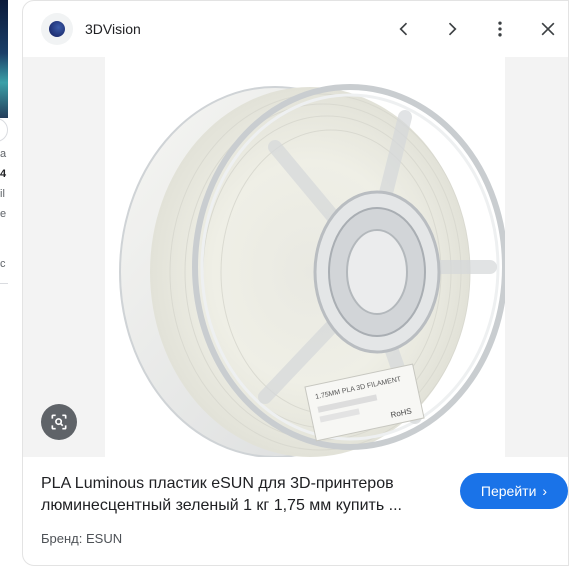 This screenshot has height=566, width=569. I want to click on underlying-results-column: a 4 il e c, so click(11, 283).